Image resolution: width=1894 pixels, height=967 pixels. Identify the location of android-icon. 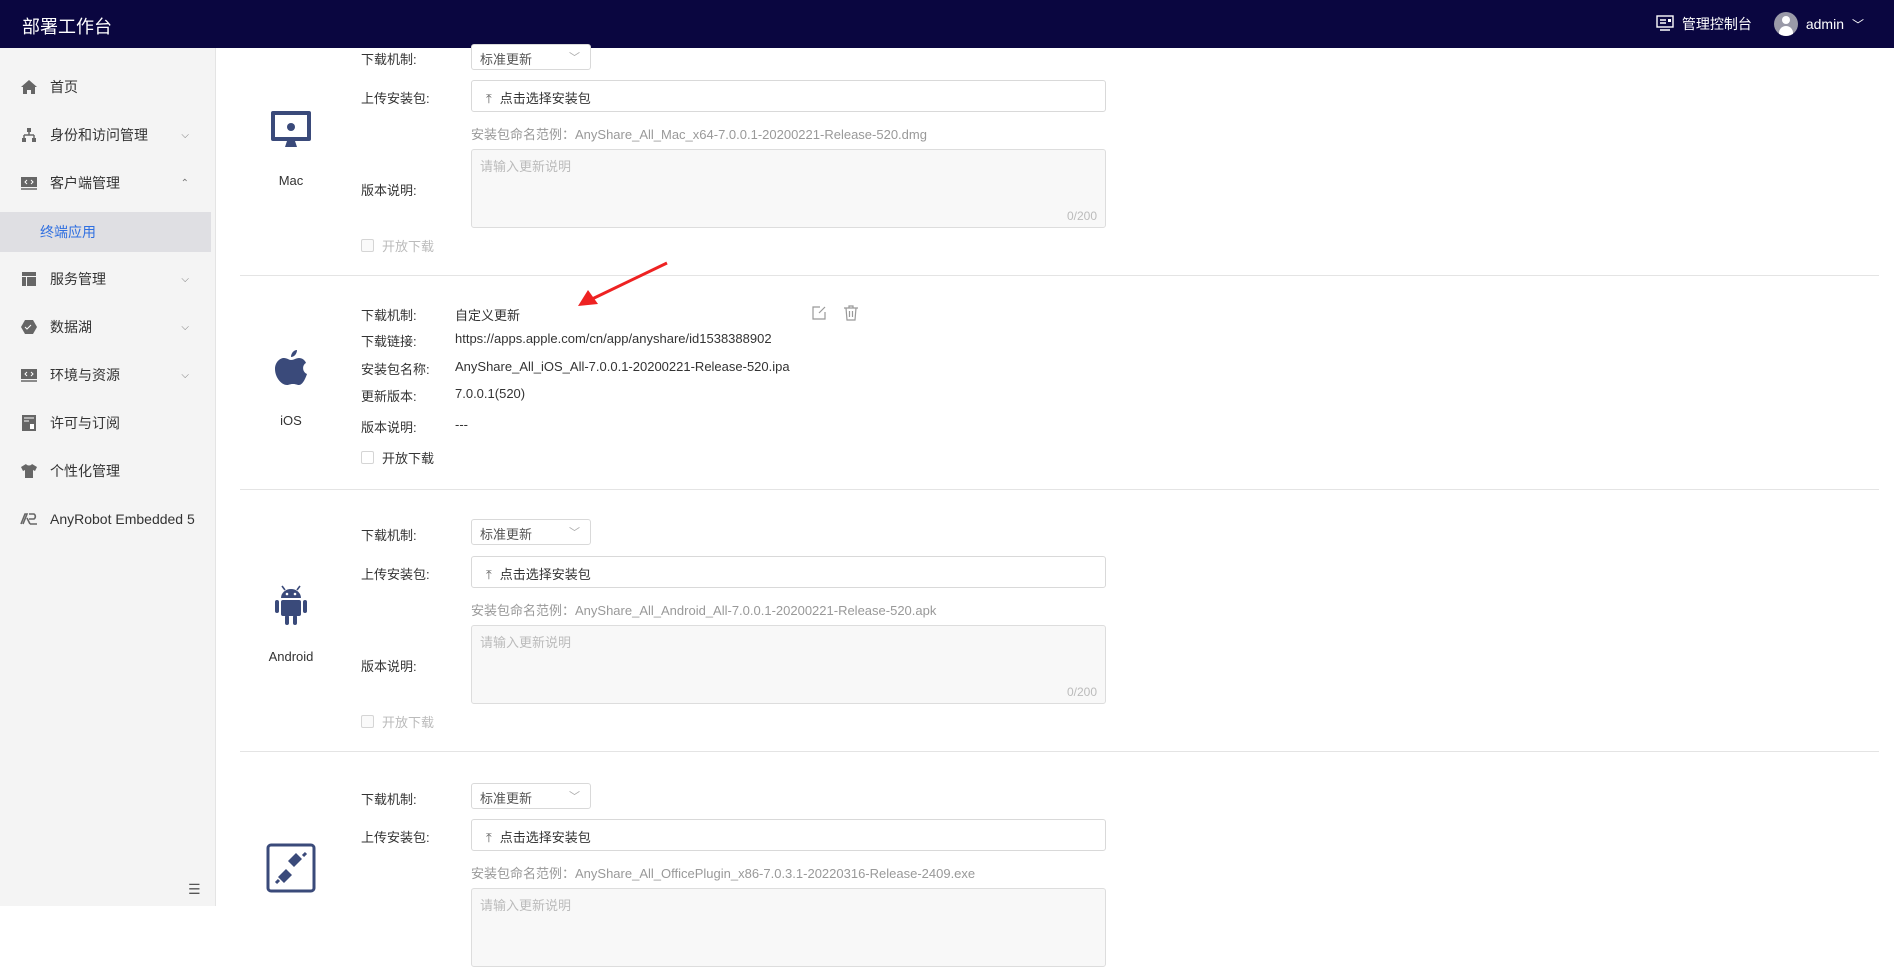
(291, 606).